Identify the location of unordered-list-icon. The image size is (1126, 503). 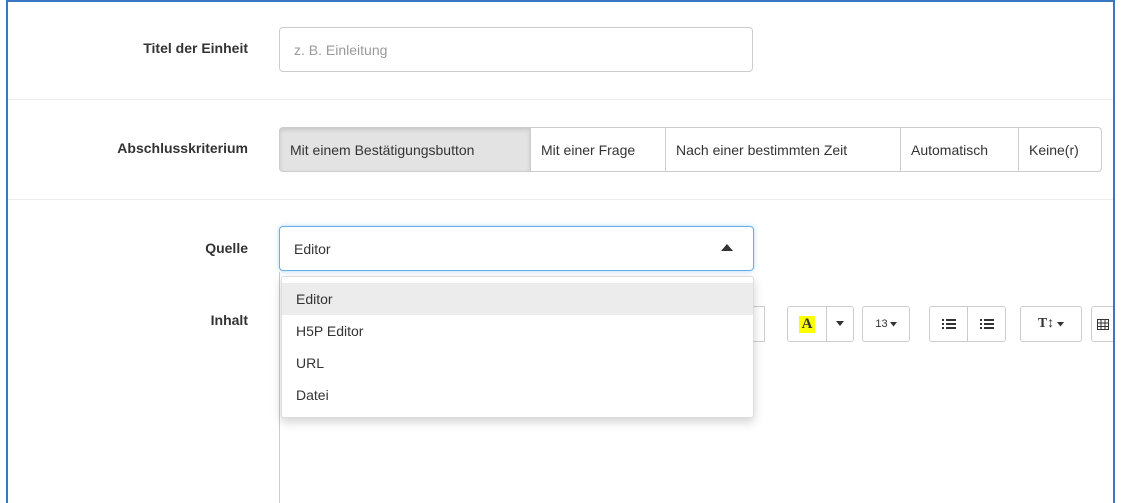
(948, 324).